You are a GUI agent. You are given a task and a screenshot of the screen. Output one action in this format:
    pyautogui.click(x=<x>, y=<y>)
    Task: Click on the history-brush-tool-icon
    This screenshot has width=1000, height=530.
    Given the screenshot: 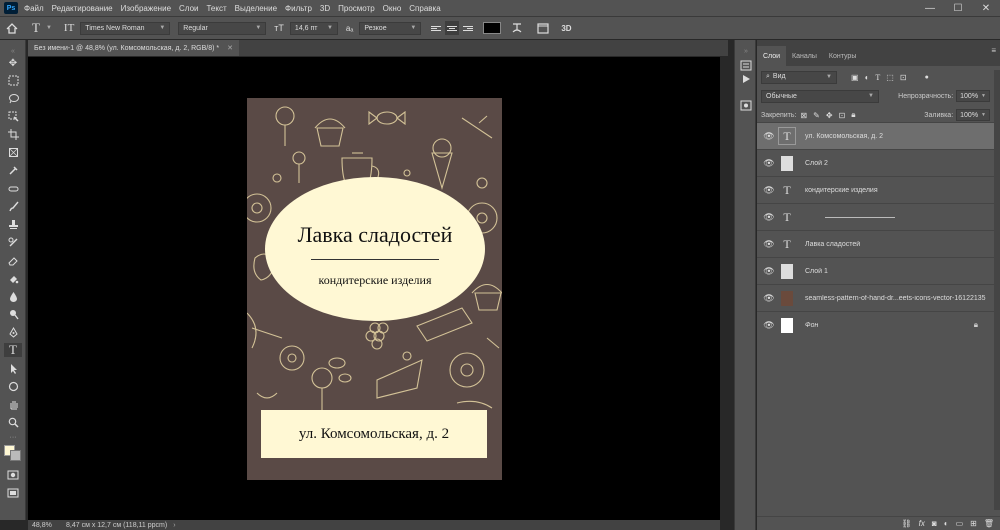 What is the action you would take?
    pyautogui.click(x=13, y=242)
    